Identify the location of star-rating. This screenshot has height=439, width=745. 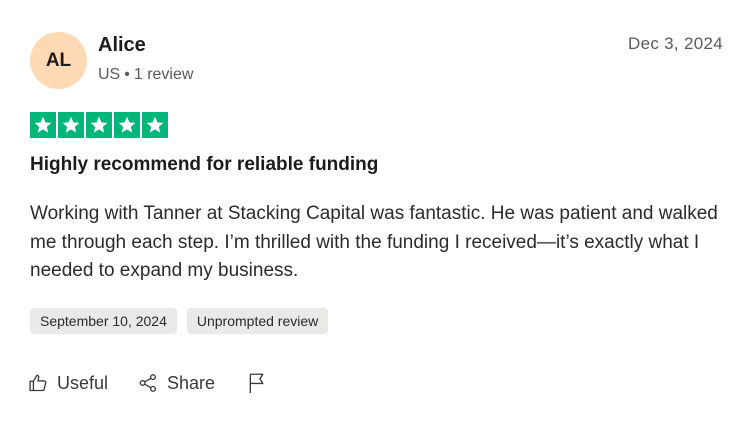
(99, 125).